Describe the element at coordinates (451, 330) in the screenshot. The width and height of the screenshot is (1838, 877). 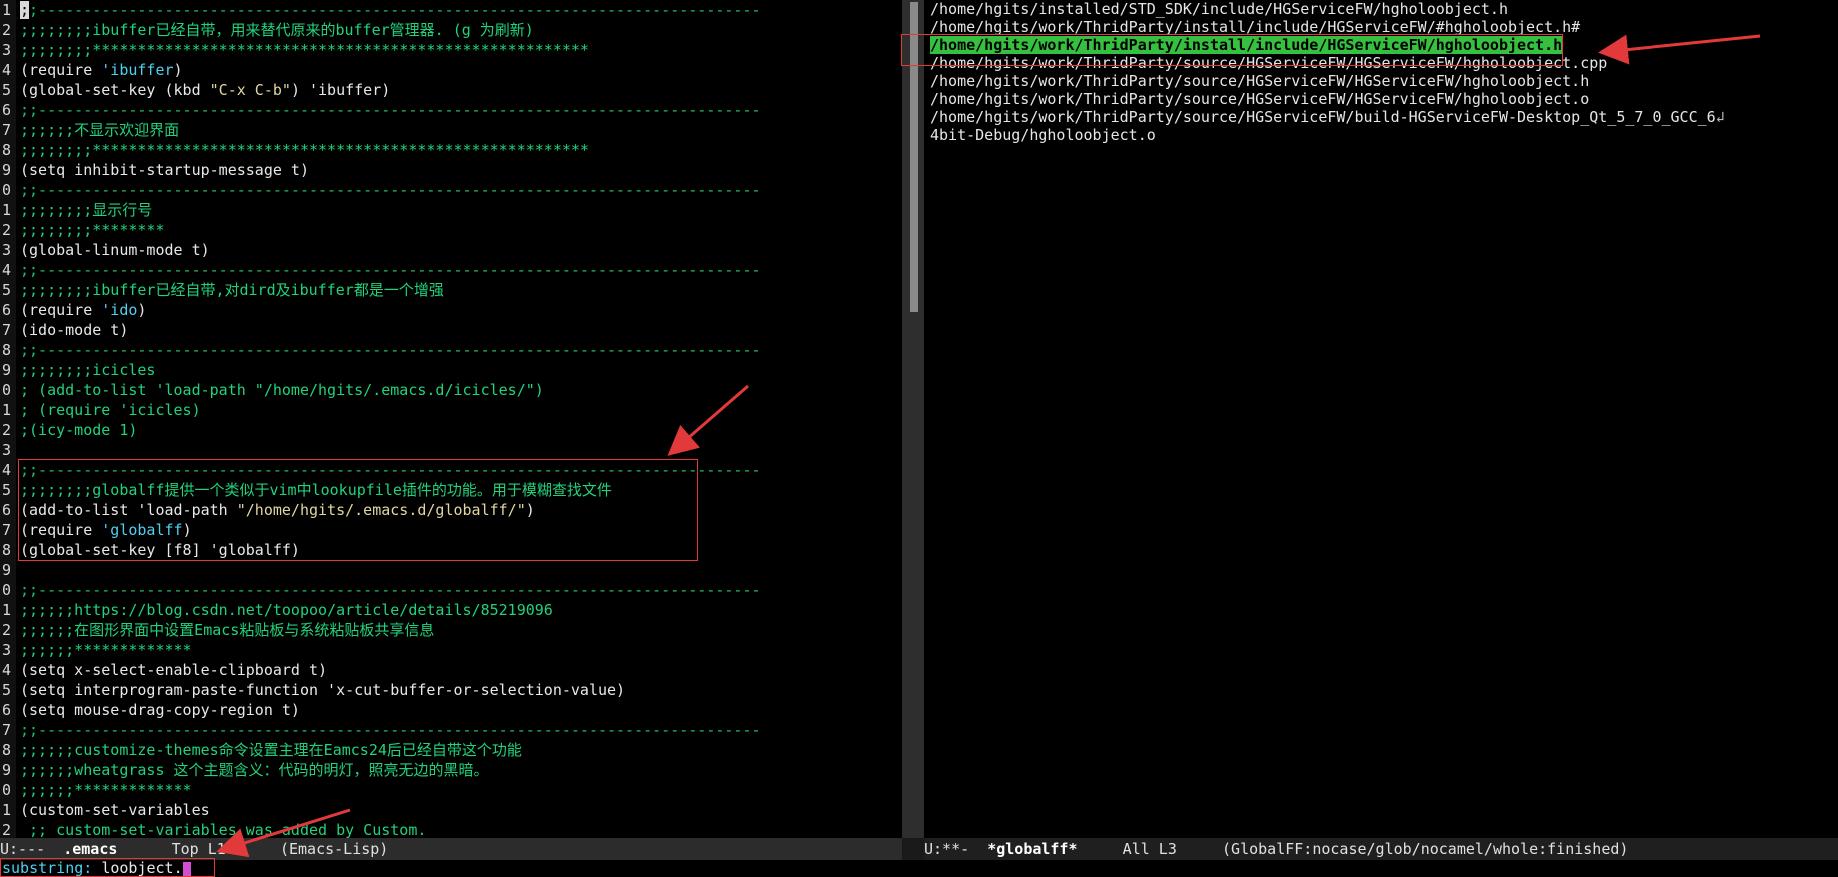
I see `code-line: 7 (ido-mode t)` at that location.